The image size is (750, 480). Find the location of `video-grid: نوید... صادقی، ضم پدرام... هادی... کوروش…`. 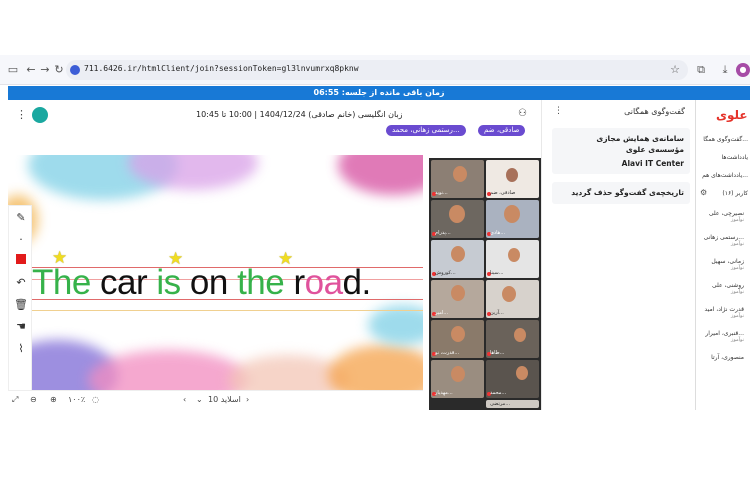

video-grid: نوید... صادقی، ضم پدرام... هادی... کوروش… is located at coordinates (485, 284).